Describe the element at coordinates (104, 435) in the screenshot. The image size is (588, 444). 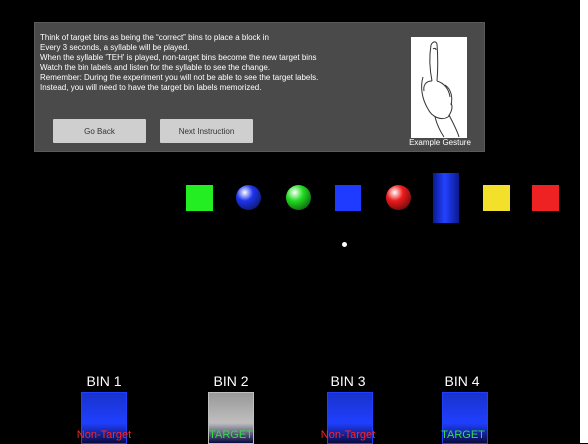
I see `bin-1-status: Non-Target` at that location.